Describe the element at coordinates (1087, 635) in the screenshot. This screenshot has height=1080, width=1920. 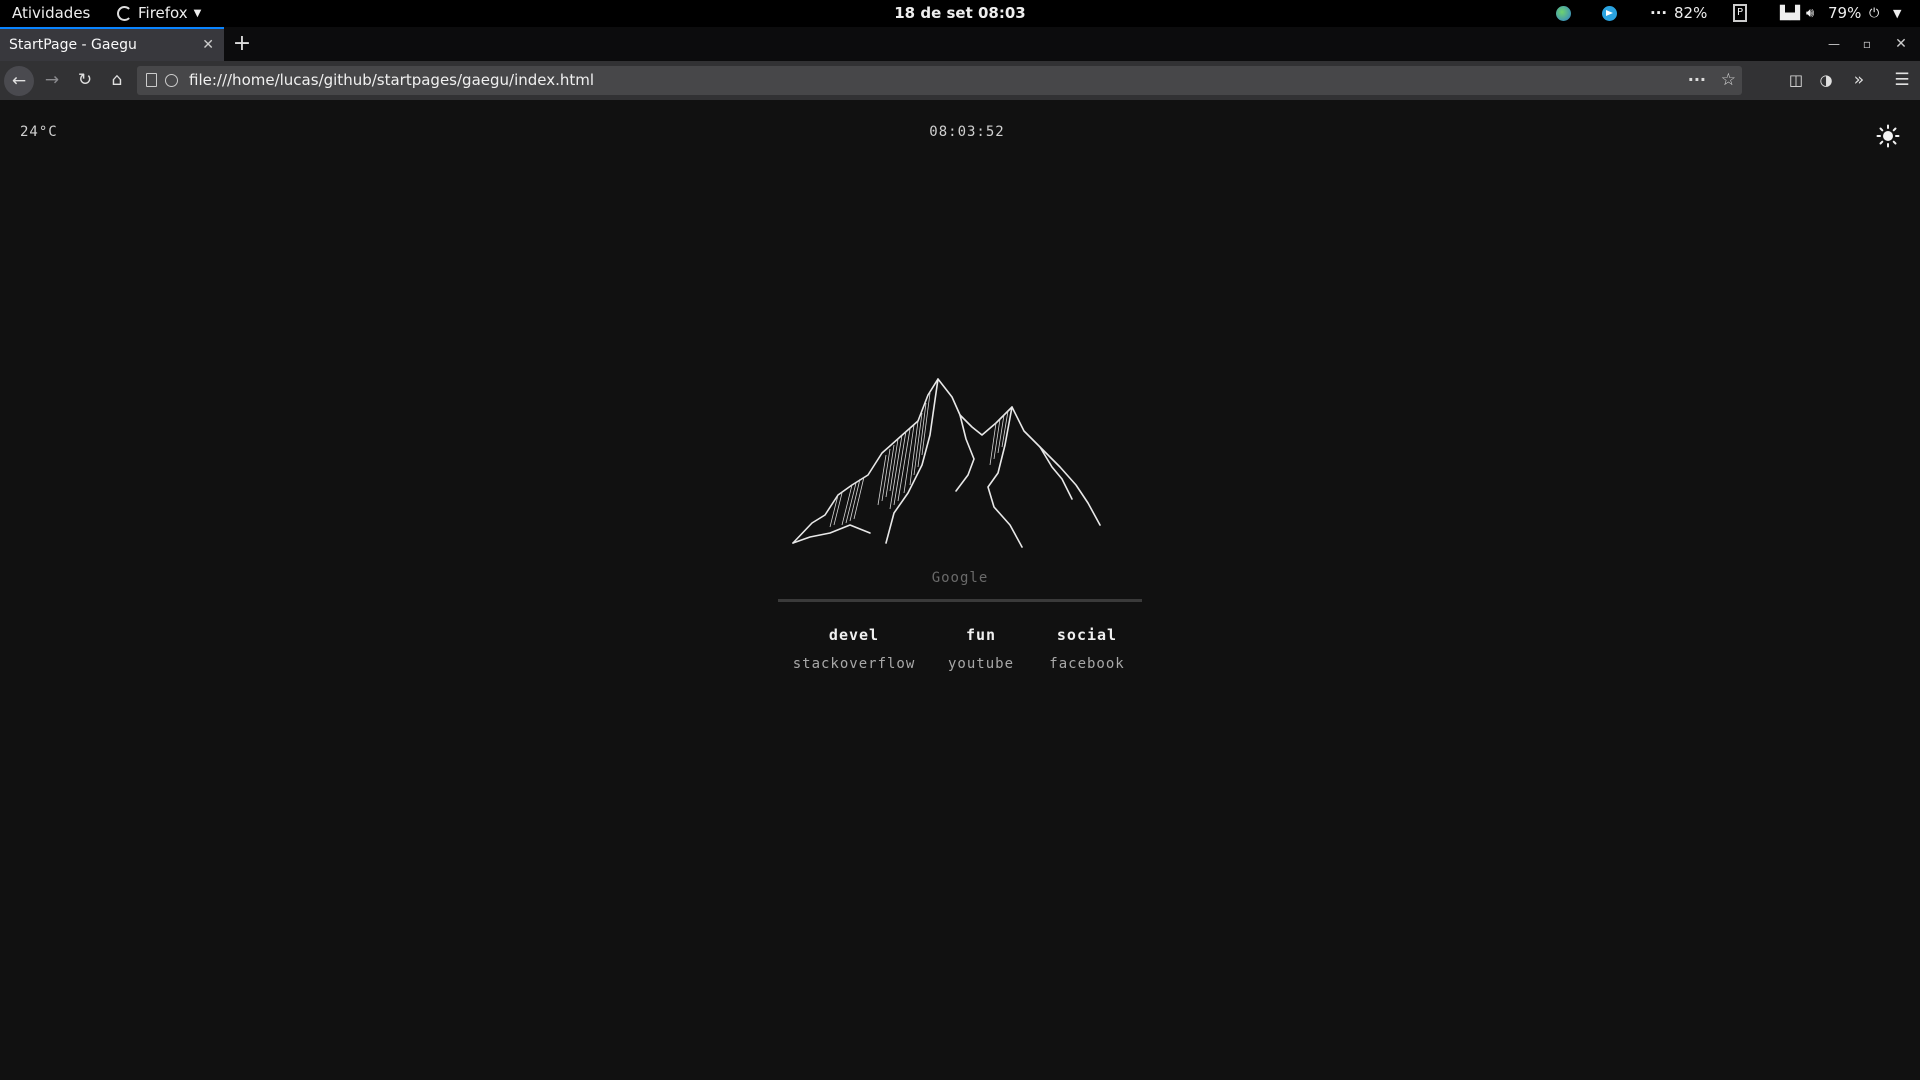
I see `link-group-title: social` at that location.